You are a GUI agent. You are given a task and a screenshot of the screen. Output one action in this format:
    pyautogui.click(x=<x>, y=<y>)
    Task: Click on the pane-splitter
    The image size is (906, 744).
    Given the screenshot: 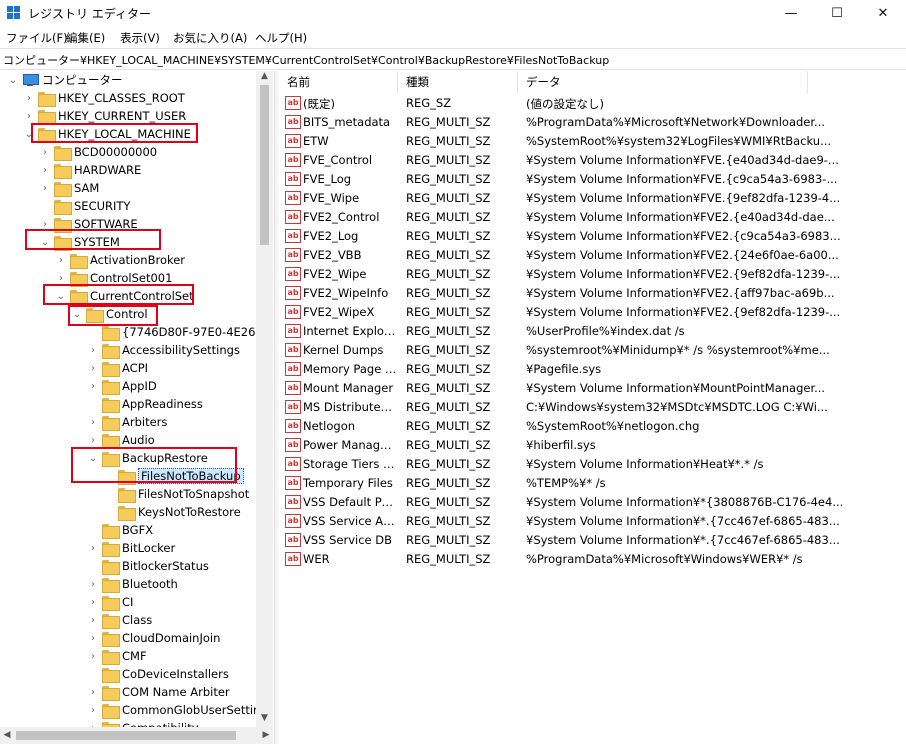 What is the action you would take?
    pyautogui.click(x=276, y=407)
    